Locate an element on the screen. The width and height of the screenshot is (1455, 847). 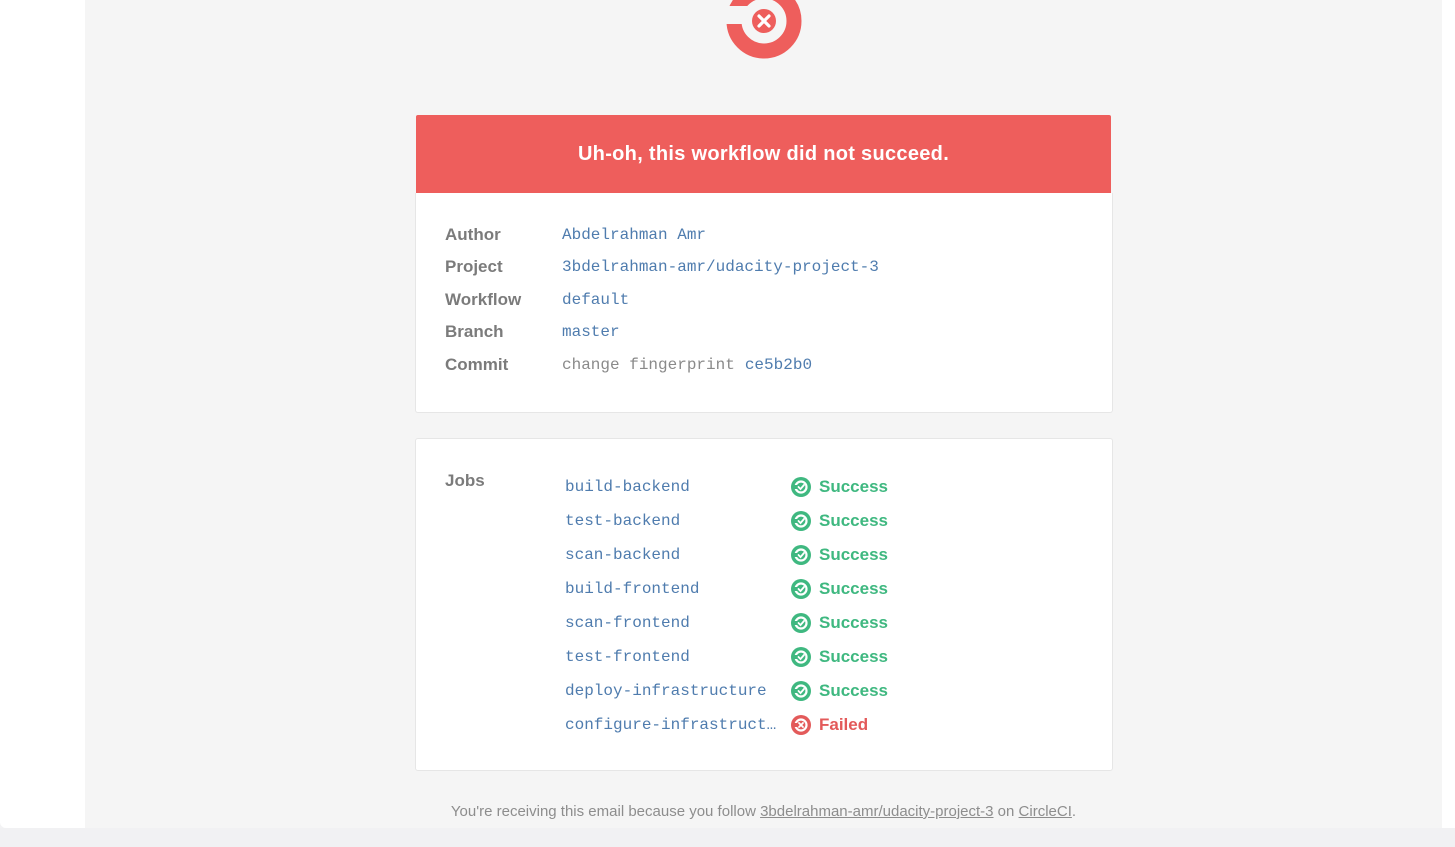
bottom-strip is located at coordinates (727, 837).